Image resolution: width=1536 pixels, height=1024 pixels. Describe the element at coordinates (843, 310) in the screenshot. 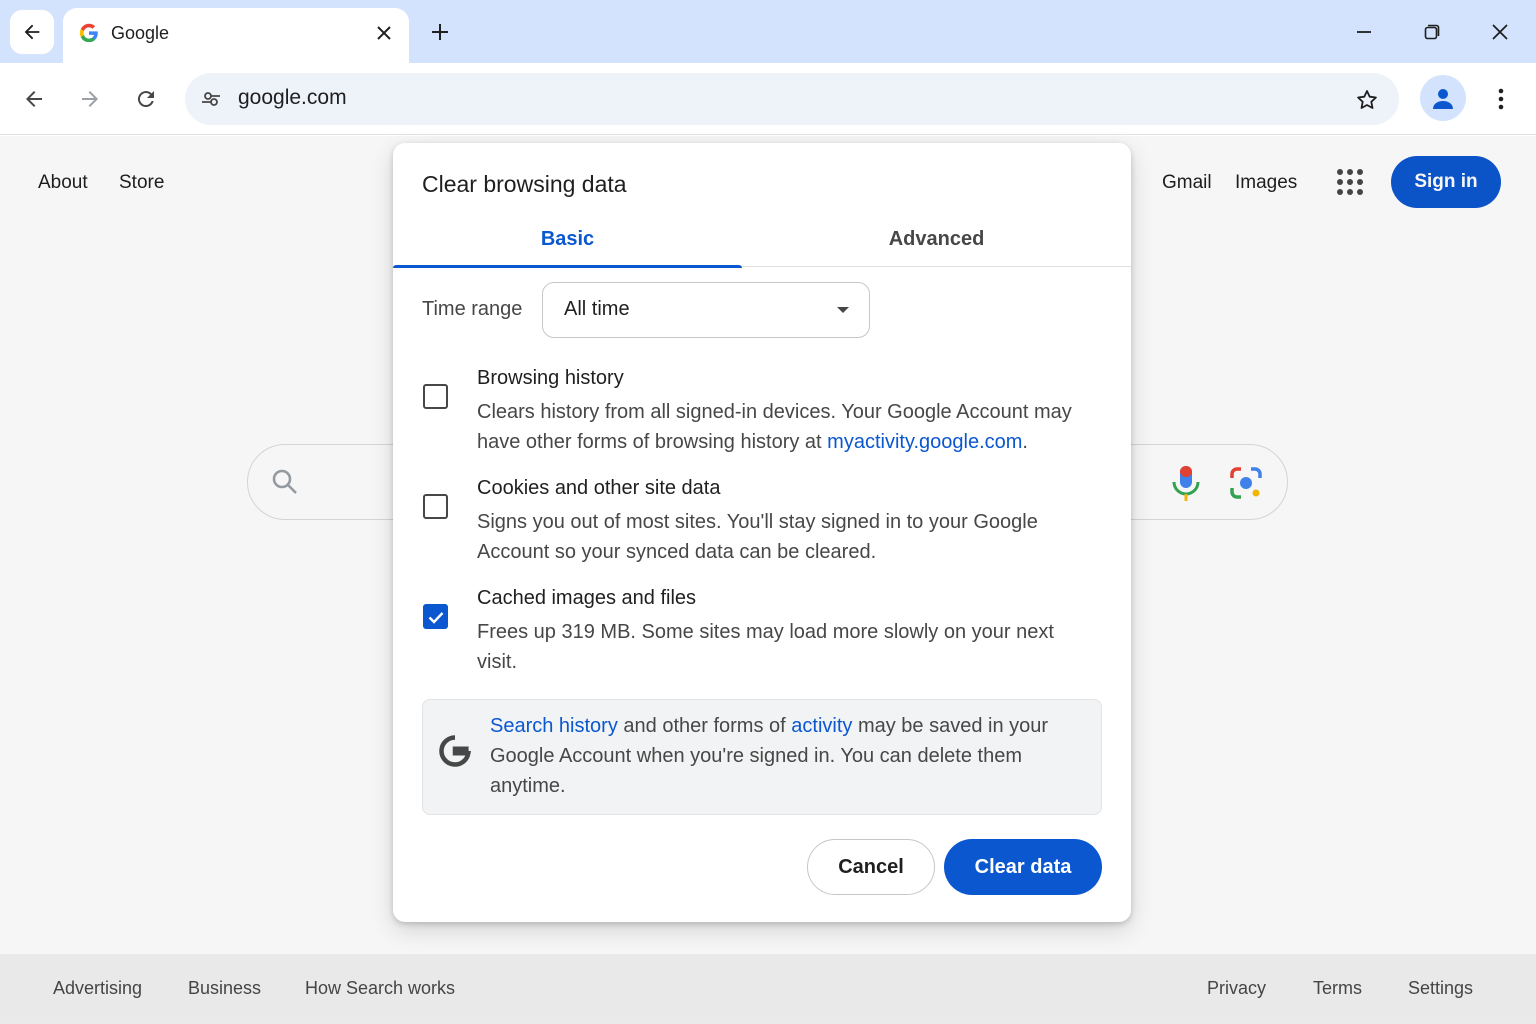

I see `dropdown-arrow-icon` at that location.